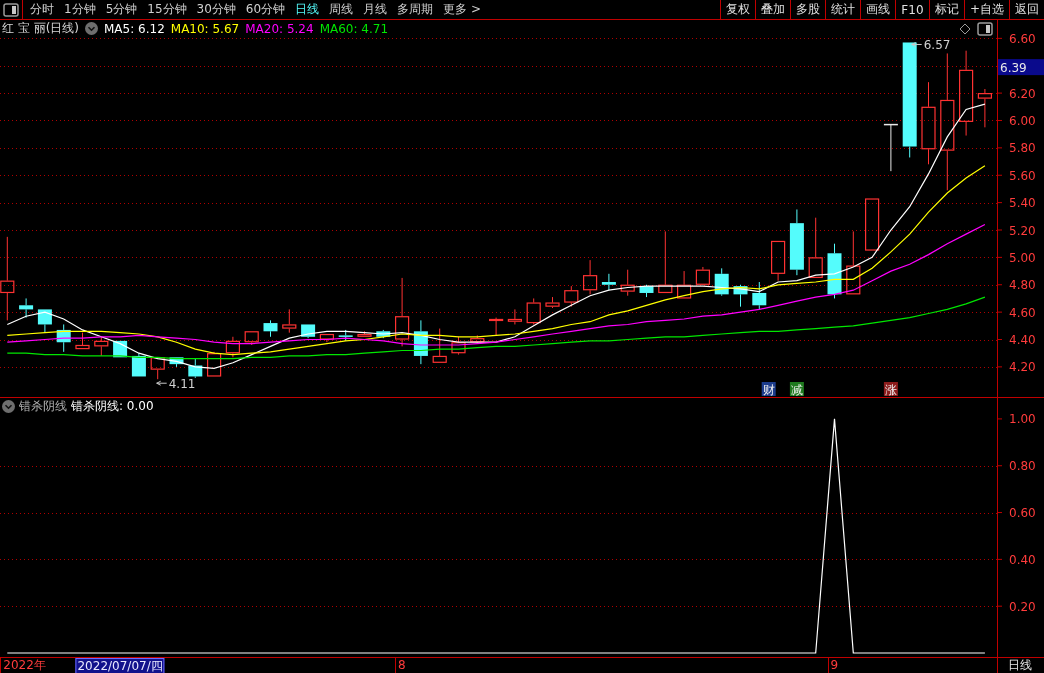 This screenshot has width=1044, height=673. I want to click on axis-label: 5.00, so click(1022, 257).